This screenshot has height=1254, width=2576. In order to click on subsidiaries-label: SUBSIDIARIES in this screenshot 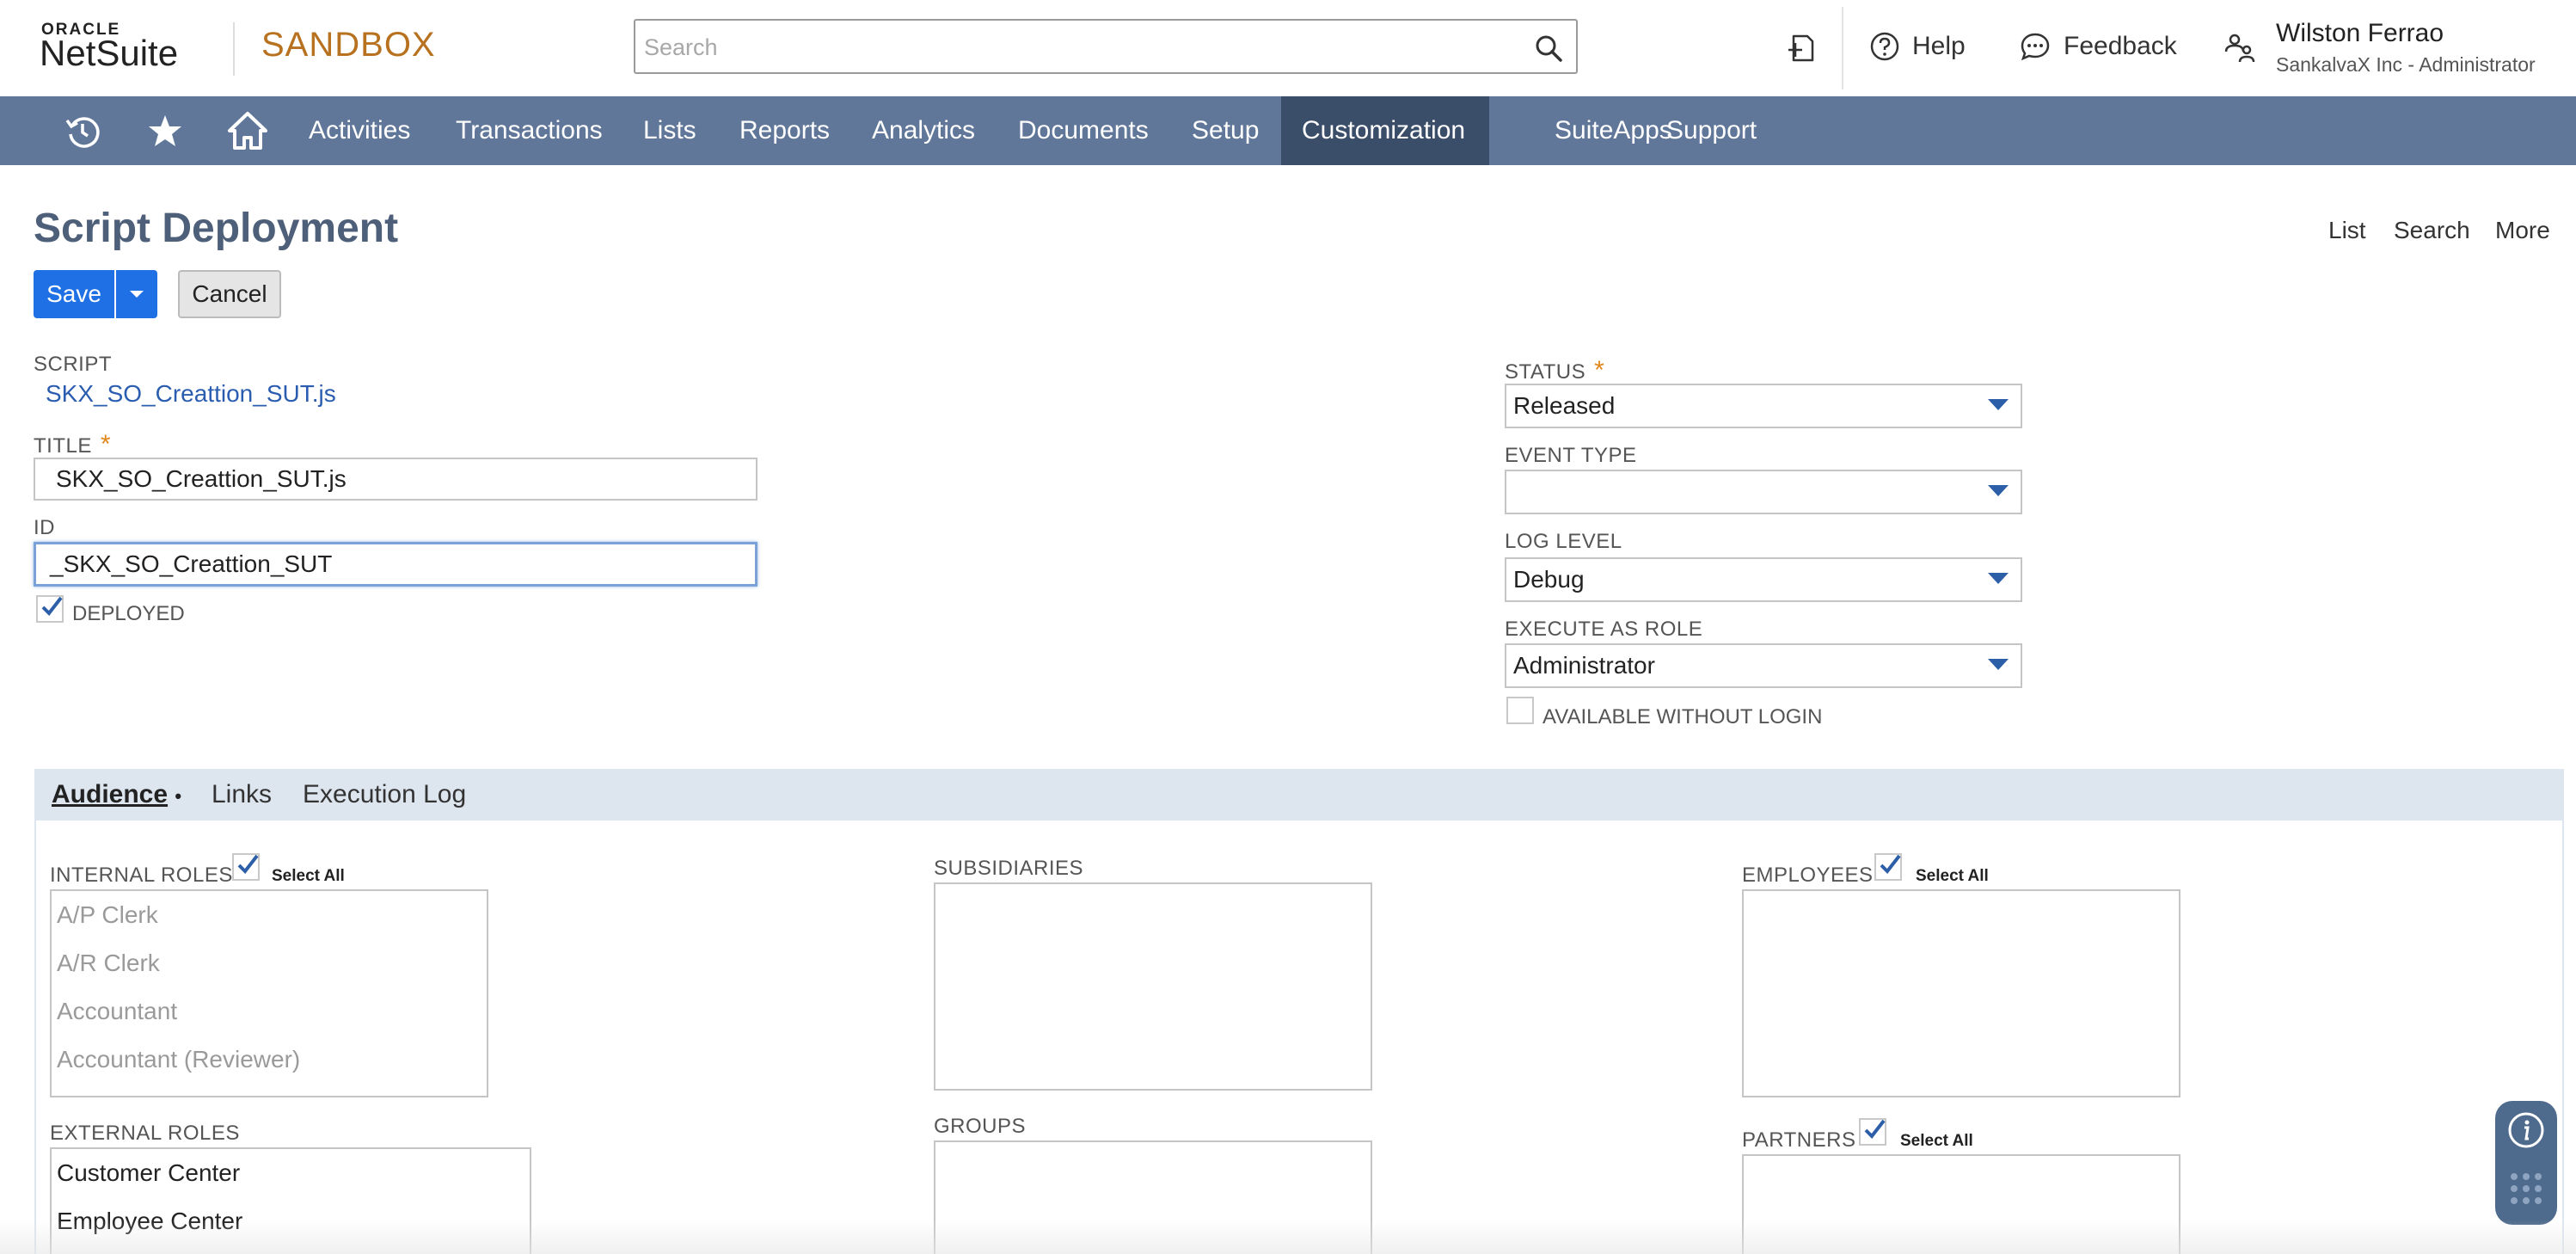, I will do `click(1009, 868)`.